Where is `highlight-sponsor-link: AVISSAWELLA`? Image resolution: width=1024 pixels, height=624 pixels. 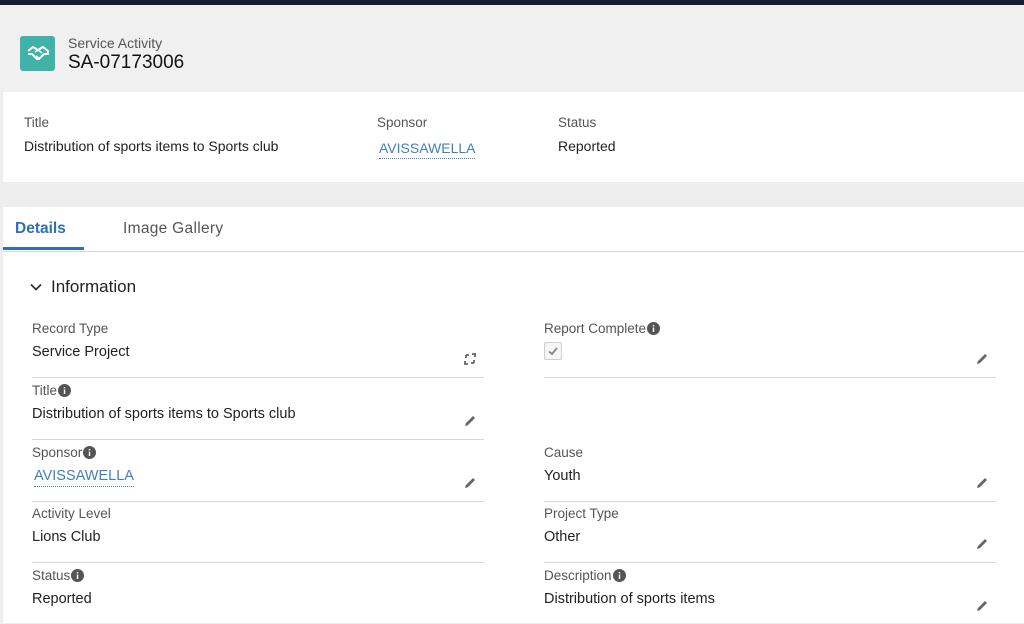 highlight-sponsor-link: AVISSAWELLA is located at coordinates (427, 149).